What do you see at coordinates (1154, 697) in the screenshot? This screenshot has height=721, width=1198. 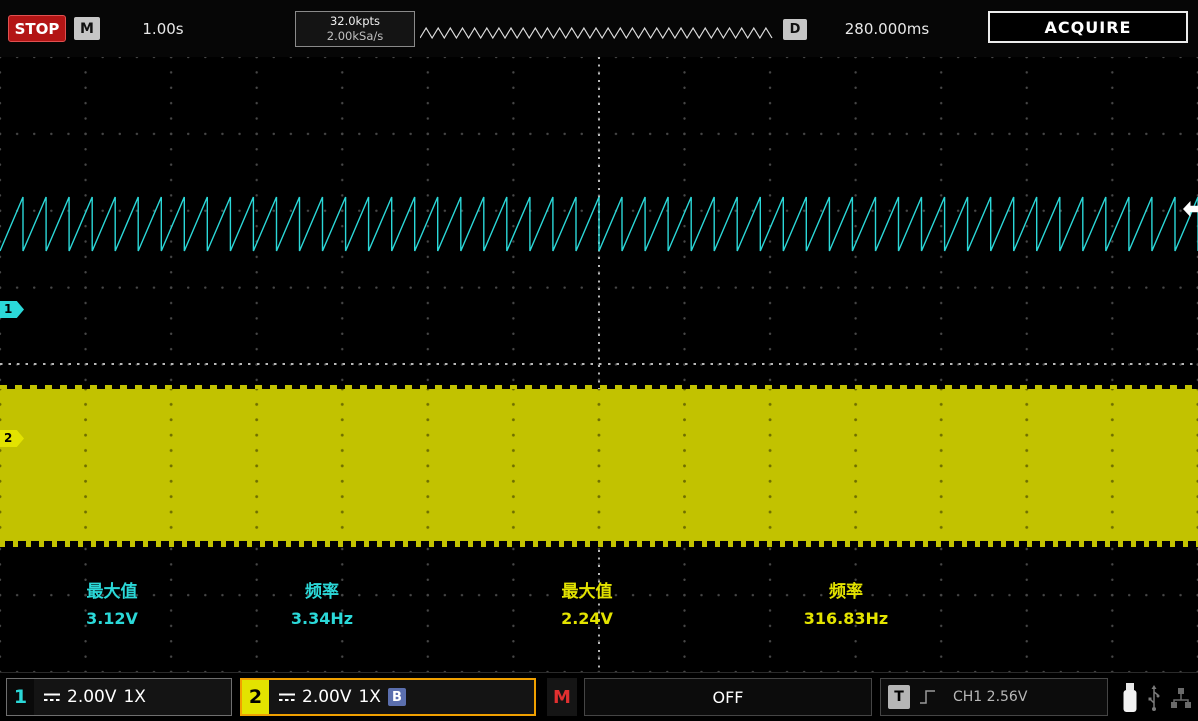 I see `usb-host-icon` at bounding box center [1154, 697].